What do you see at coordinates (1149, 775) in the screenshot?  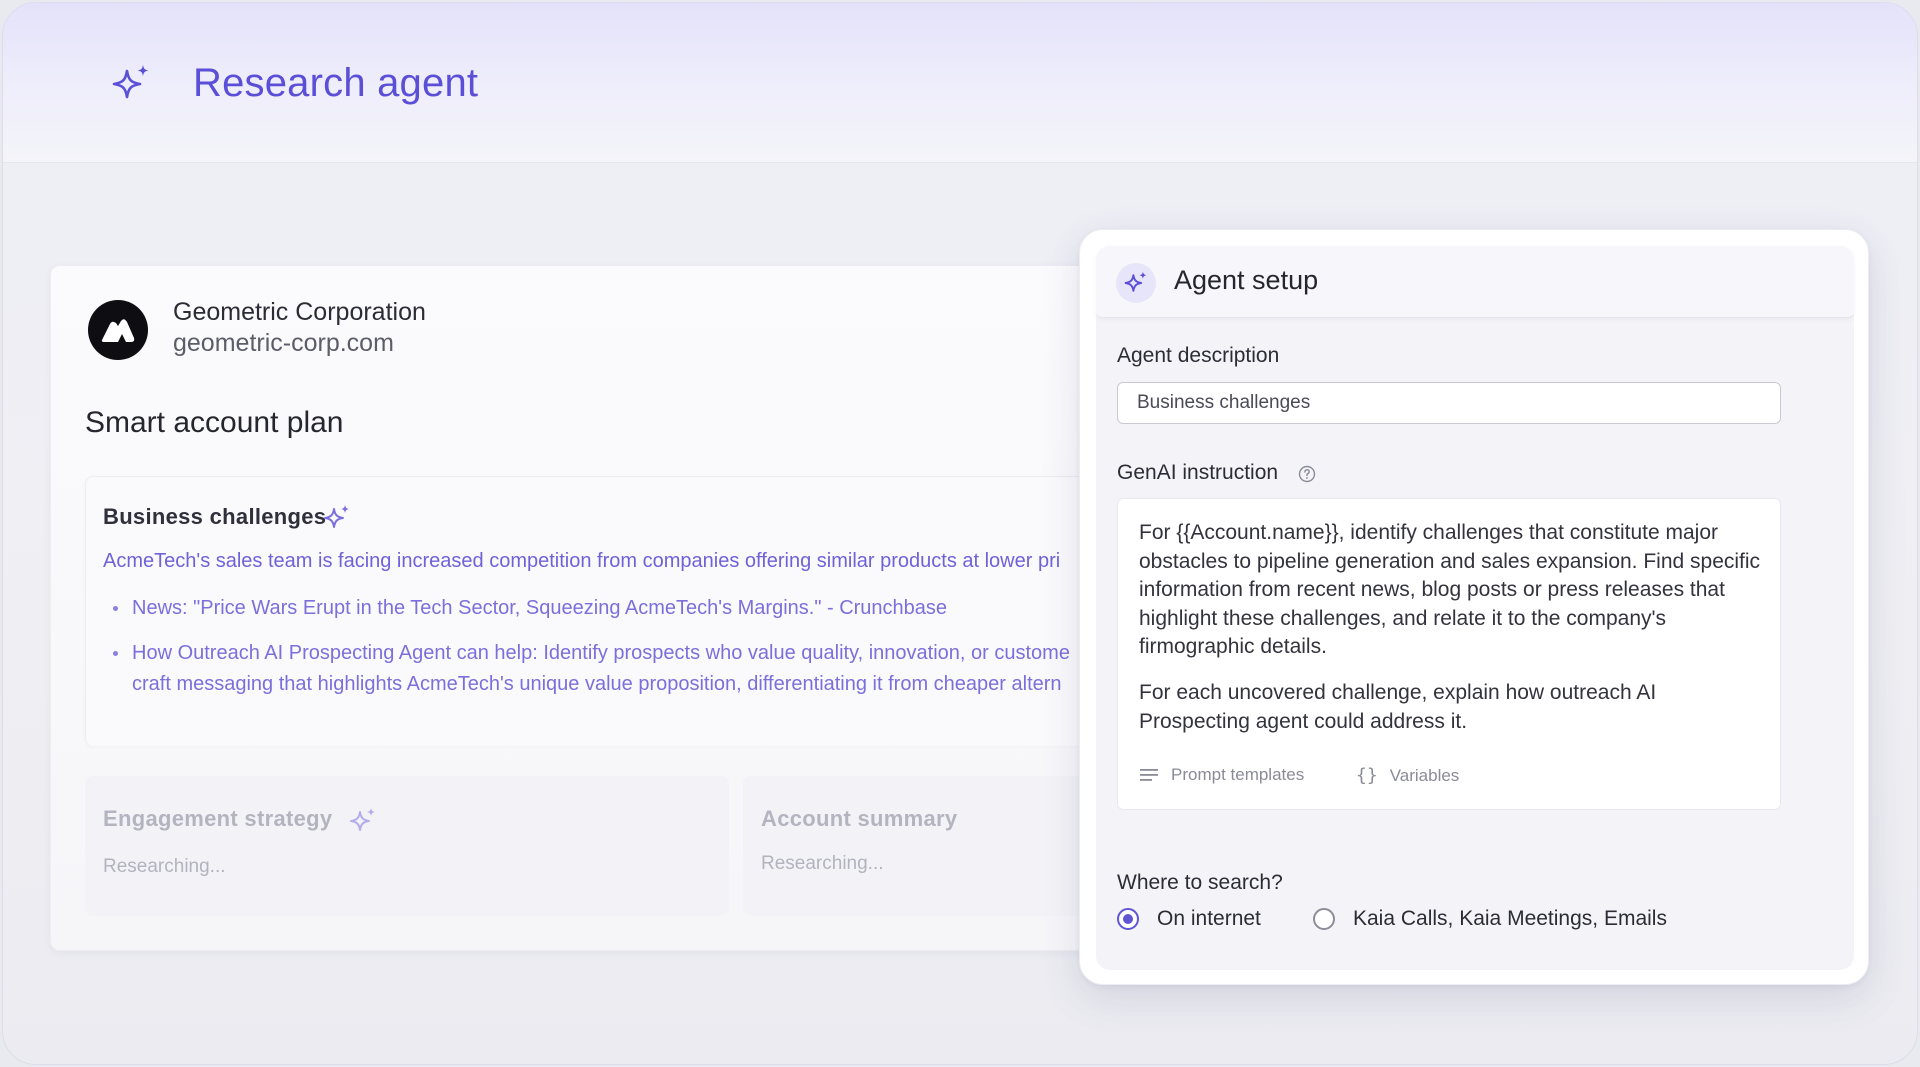 I see `lines-icon` at bounding box center [1149, 775].